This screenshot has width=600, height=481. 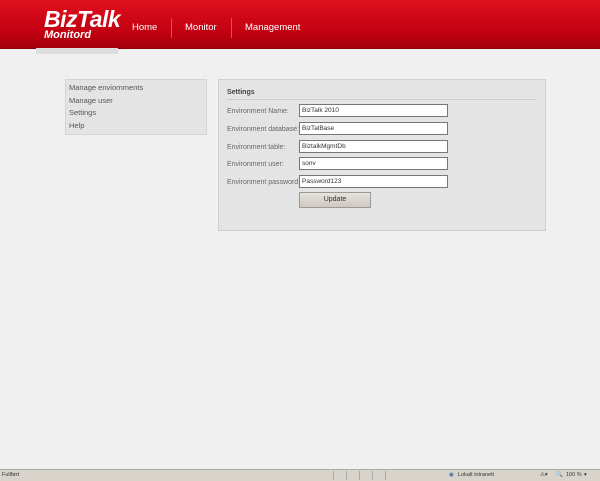 What do you see at coordinates (258, 111) in the screenshot?
I see `env-name-label: Environment Name:` at bounding box center [258, 111].